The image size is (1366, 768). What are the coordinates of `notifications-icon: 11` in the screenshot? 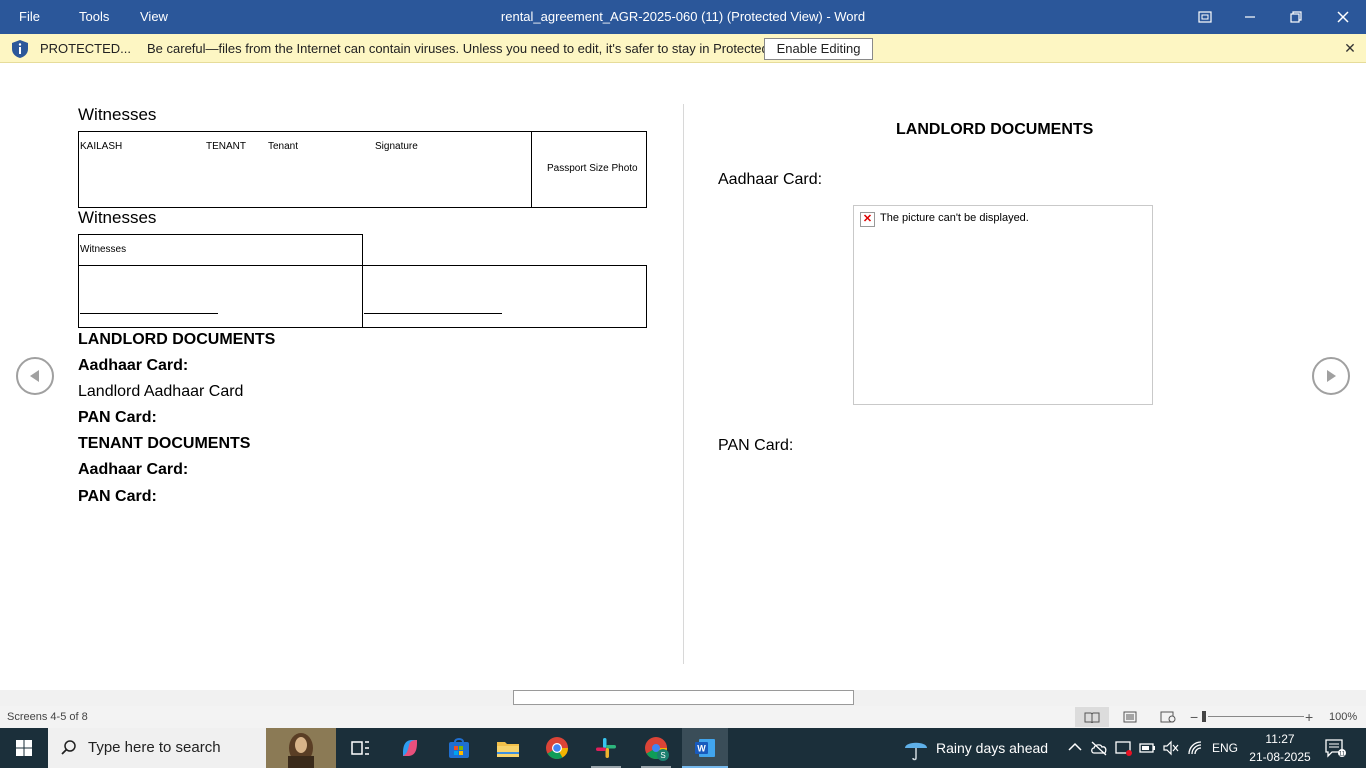 It's located at (1335, 748).